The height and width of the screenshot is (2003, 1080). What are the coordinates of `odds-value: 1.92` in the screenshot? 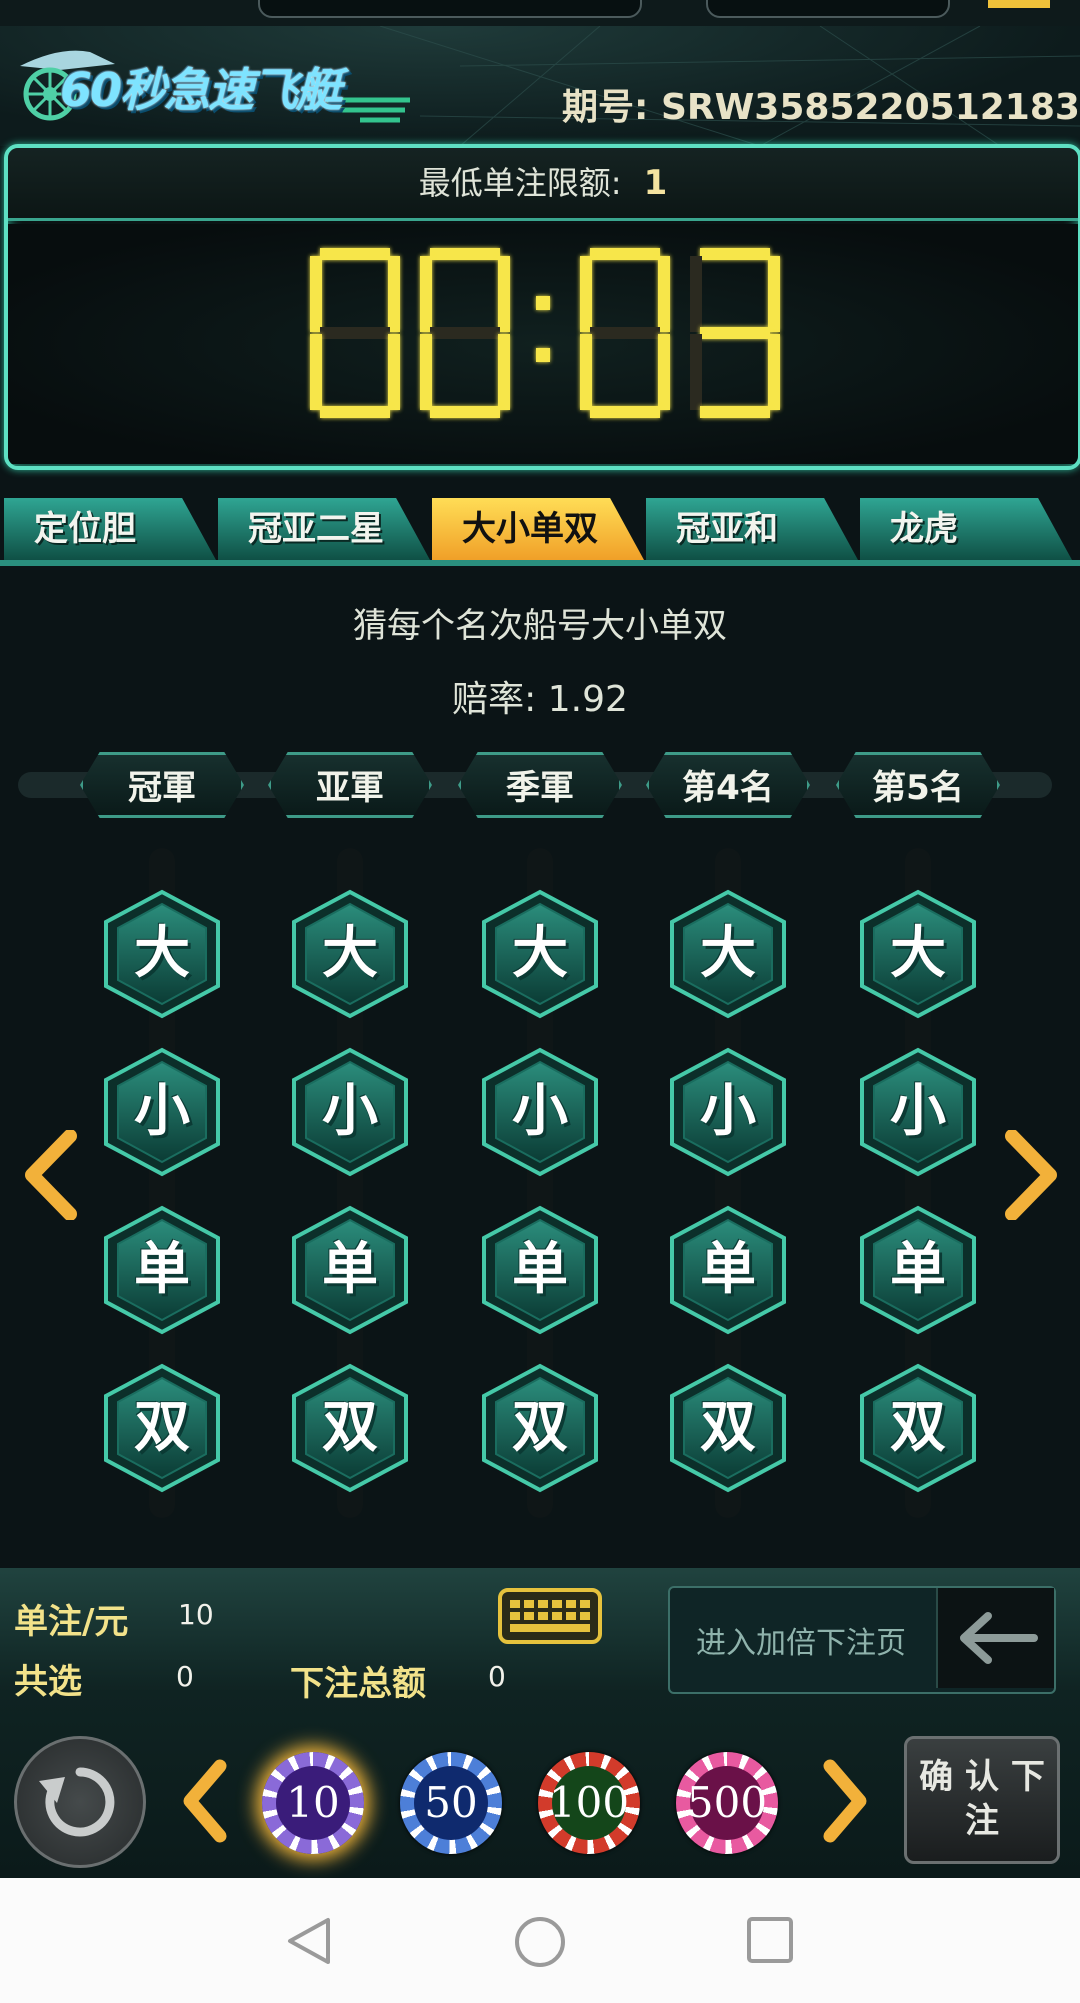 It's located at (587, 699).